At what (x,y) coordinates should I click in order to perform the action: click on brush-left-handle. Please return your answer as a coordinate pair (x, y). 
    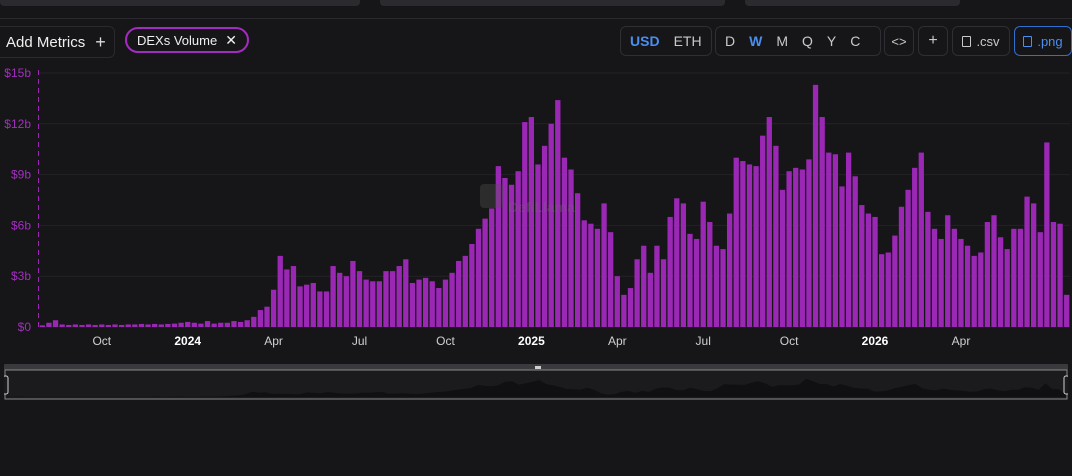
    Looking at the image, I should click on (5, 385).